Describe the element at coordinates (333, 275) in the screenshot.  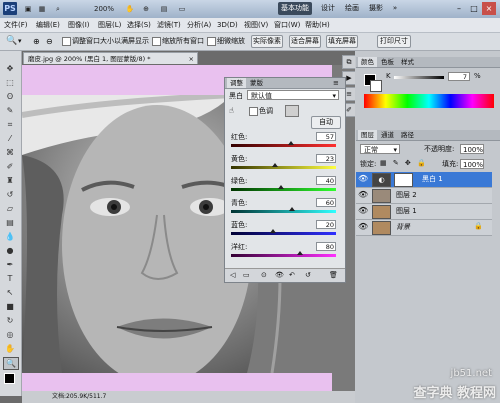
I see `trash-icon: 🗑` at that location.